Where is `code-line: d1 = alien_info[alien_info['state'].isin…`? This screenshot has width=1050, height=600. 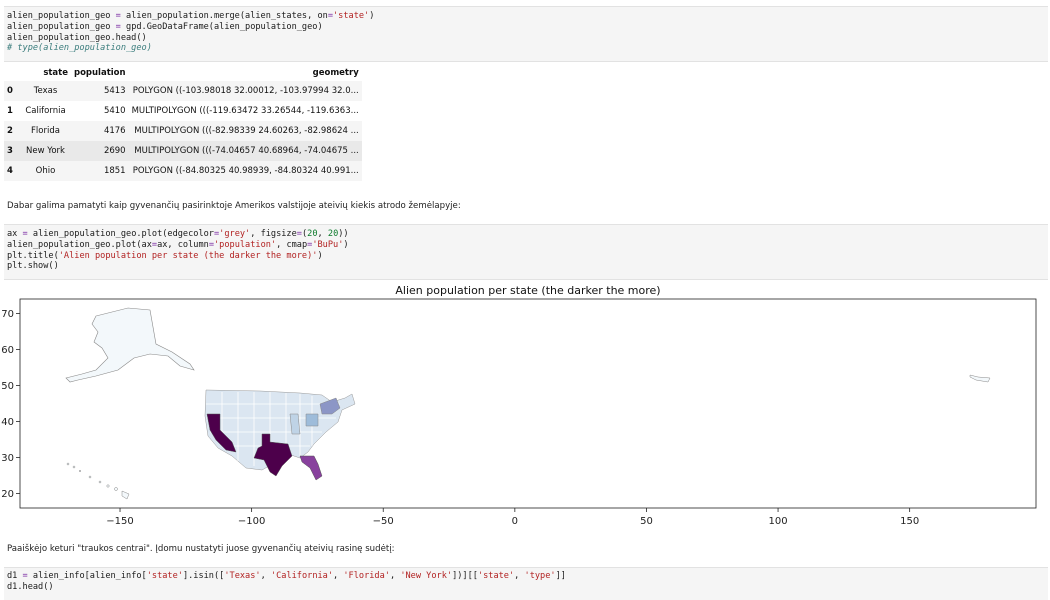 code-line: d1 = alien_info[alien_info['state'].isin… is located at coordinates (526, 576).